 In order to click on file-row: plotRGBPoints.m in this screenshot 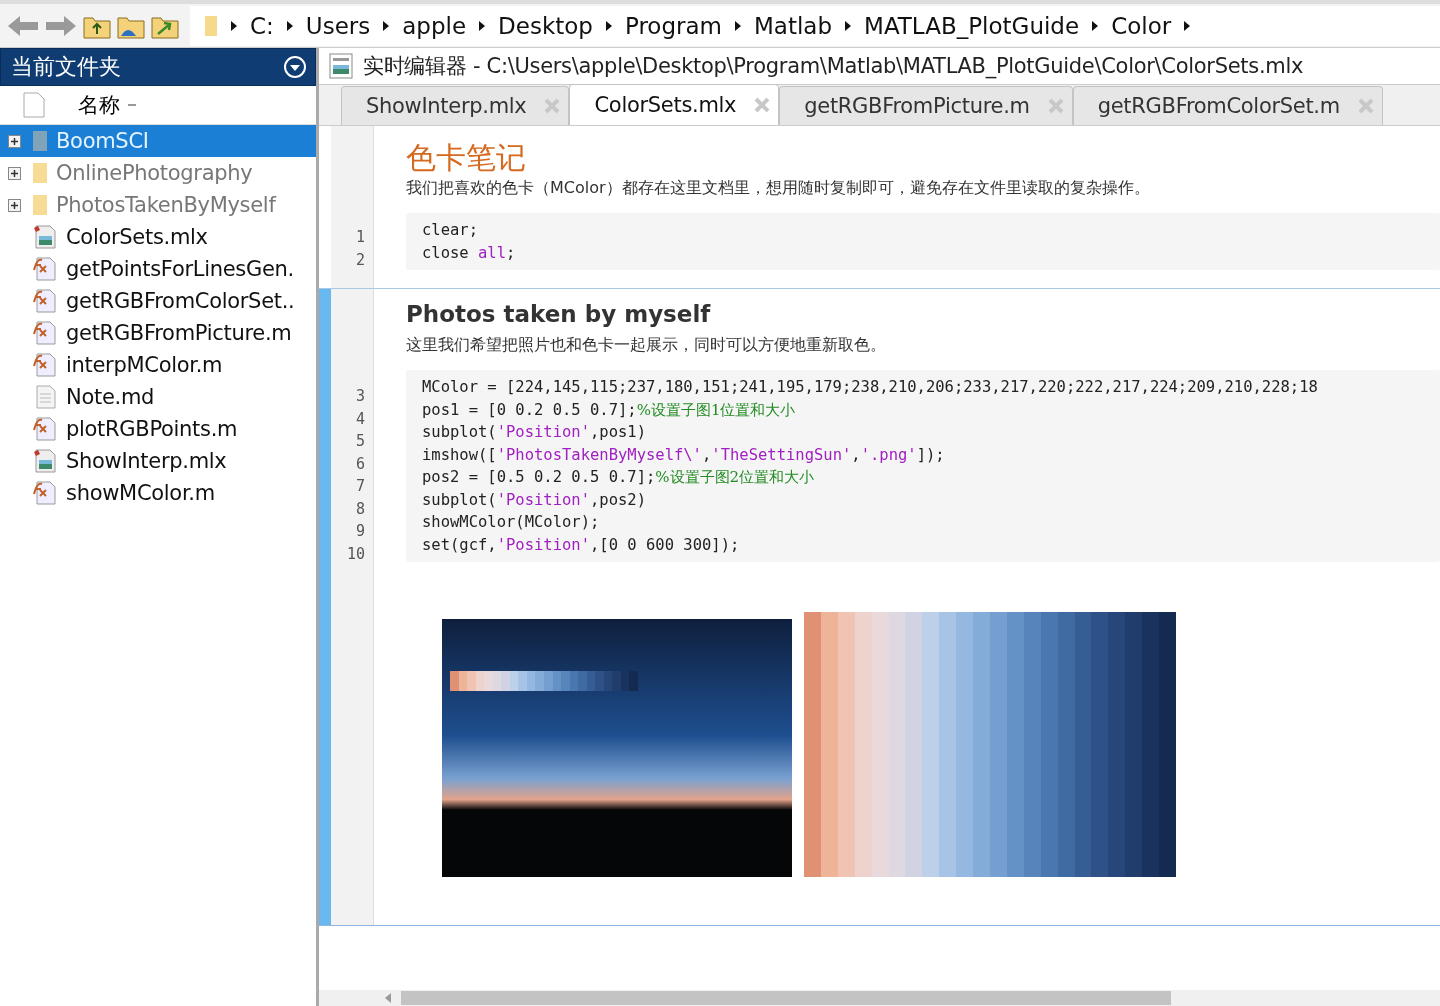, I will do `click(158, 429)`.